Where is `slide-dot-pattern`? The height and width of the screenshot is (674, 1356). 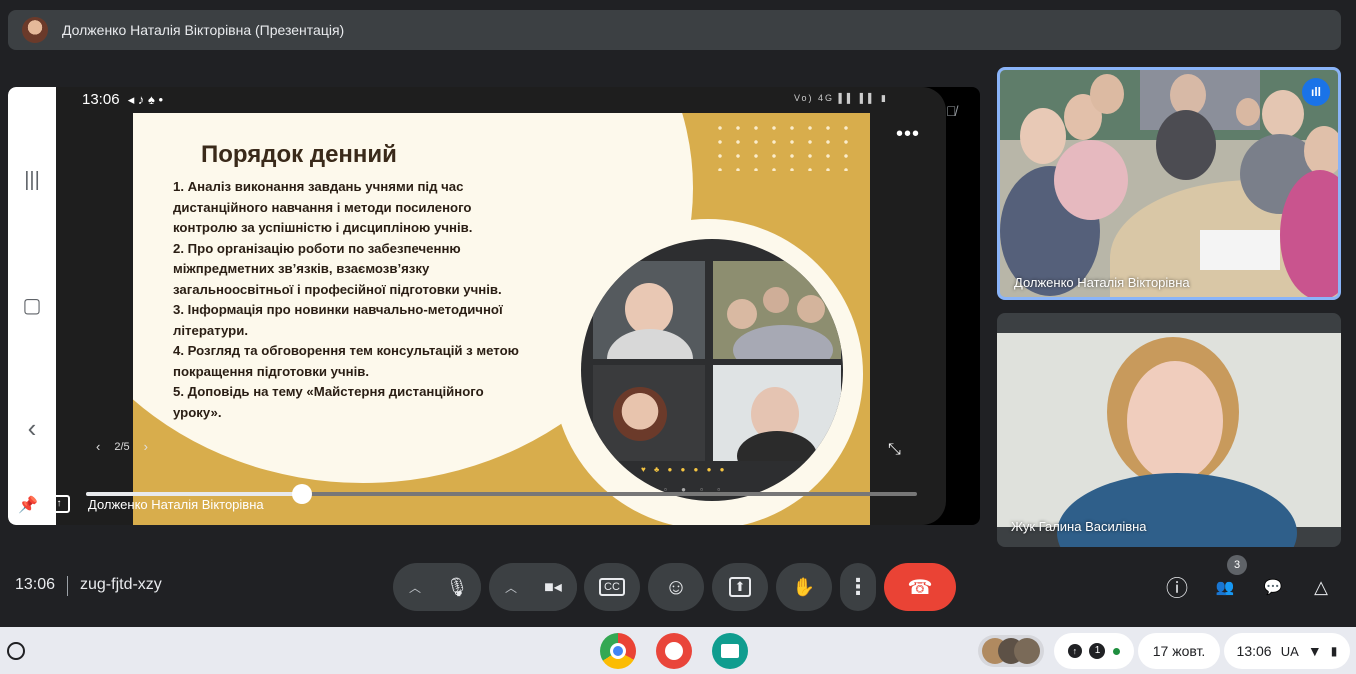 slide-dot-pattern is located at coordinates (786, 146).